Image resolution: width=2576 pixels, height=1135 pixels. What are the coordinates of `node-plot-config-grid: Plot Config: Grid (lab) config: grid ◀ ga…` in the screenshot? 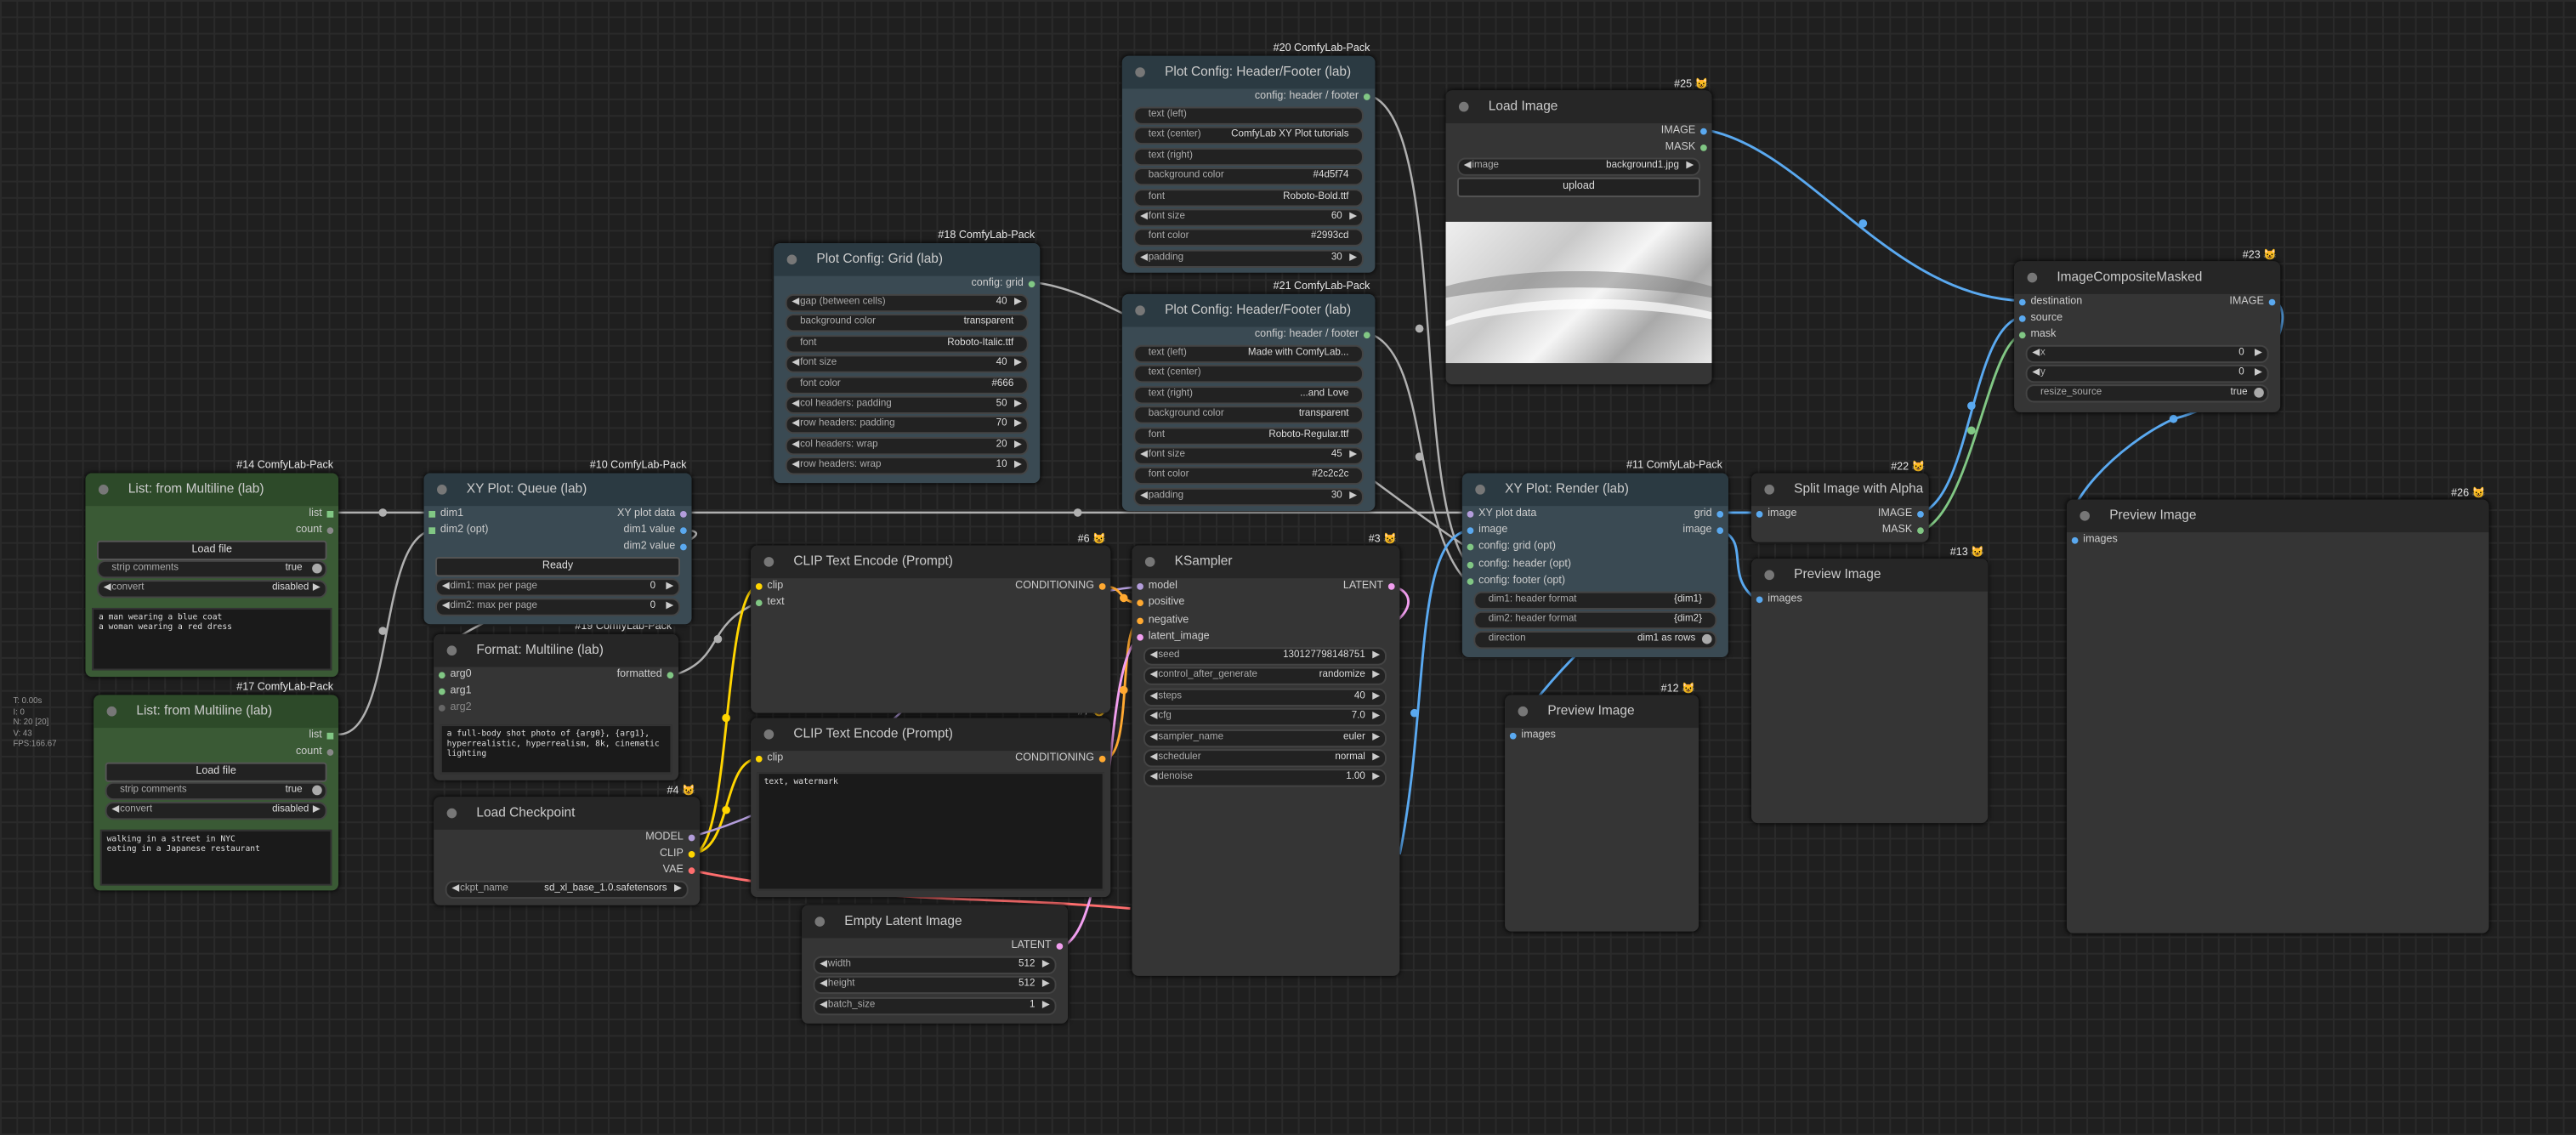 It's located at (907, 363).